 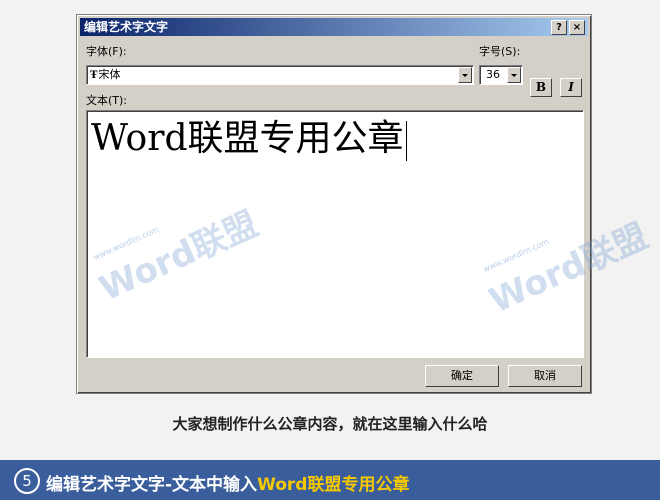 I want to click on text-label: 文本(T):, so click(x=107, y=100).